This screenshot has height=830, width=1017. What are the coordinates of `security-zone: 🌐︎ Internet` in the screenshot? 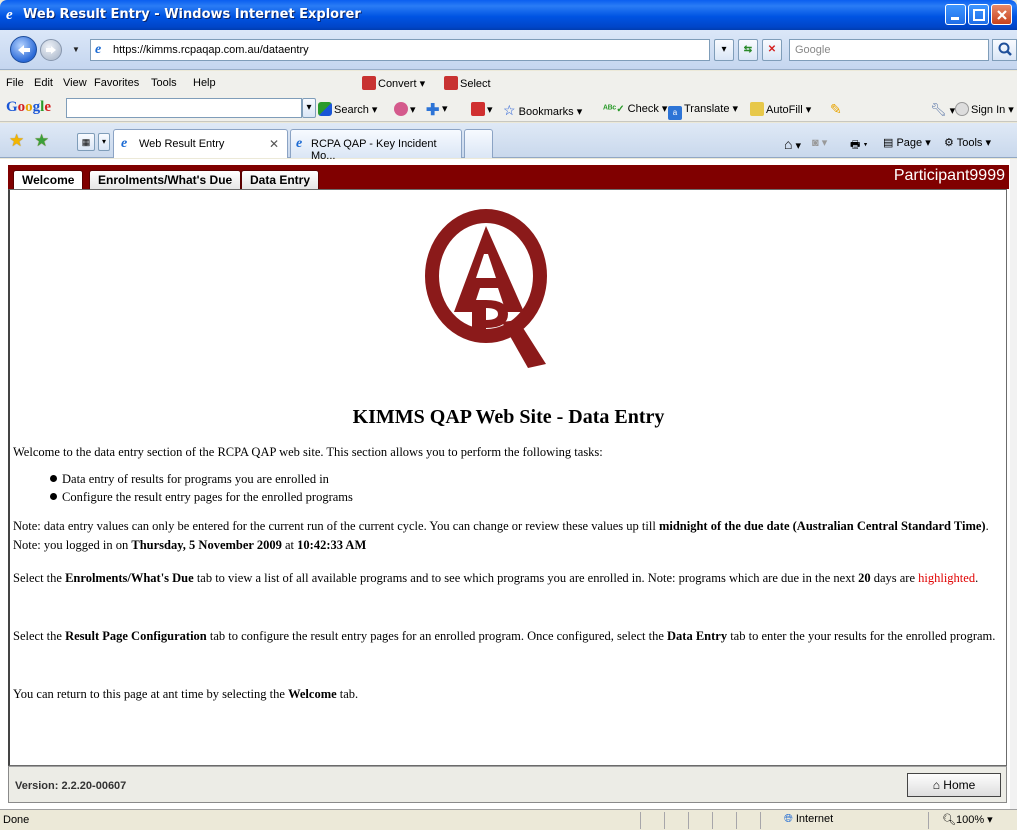 It's located at (809, 819).